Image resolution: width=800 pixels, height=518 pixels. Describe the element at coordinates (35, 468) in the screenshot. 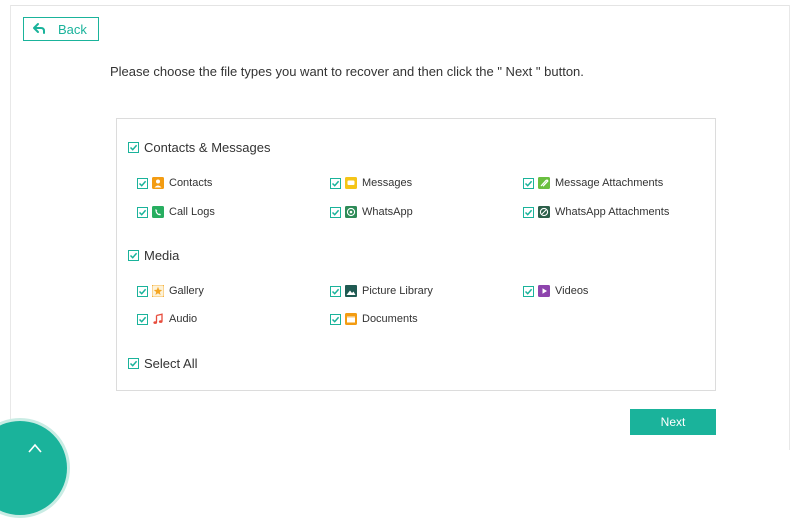

I see `floating-action-button` at that location.